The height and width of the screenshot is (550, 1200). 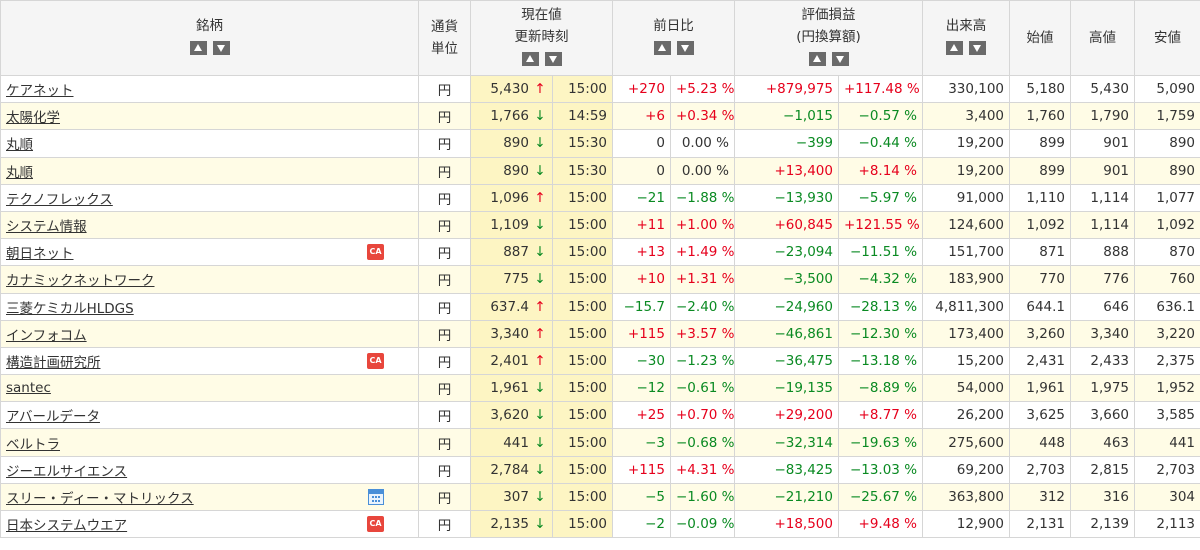 What do you see at coordinates (40, 91) in the screenshot?
I see `stock-name-link: ケアネット` at bounding box center [40, 91].